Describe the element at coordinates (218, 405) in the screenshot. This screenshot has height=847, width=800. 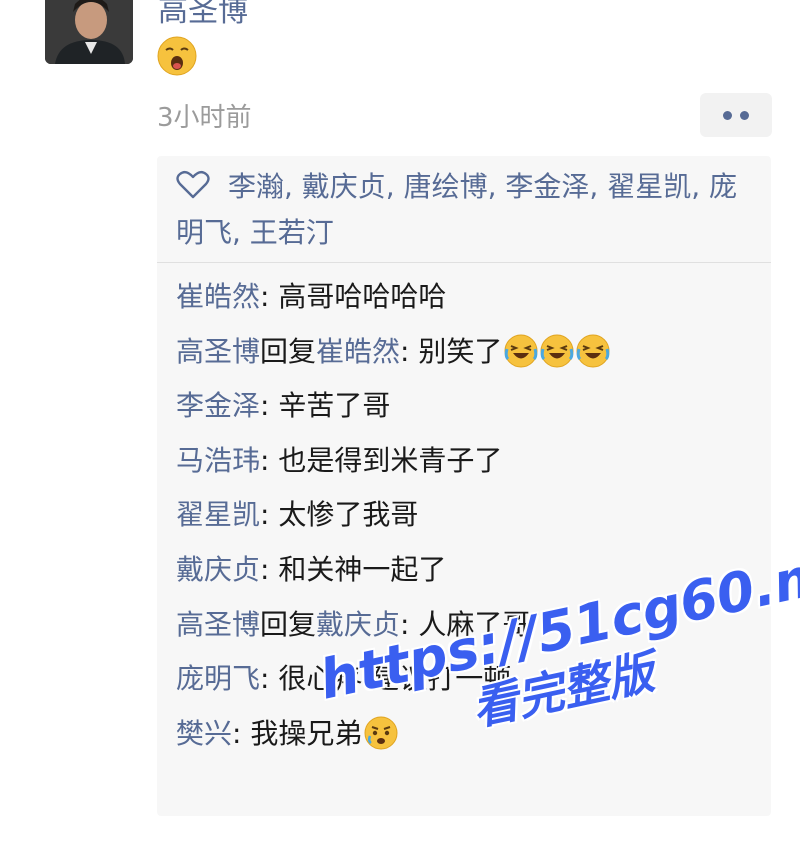
I see `comment-author: 李金泽` at that location.